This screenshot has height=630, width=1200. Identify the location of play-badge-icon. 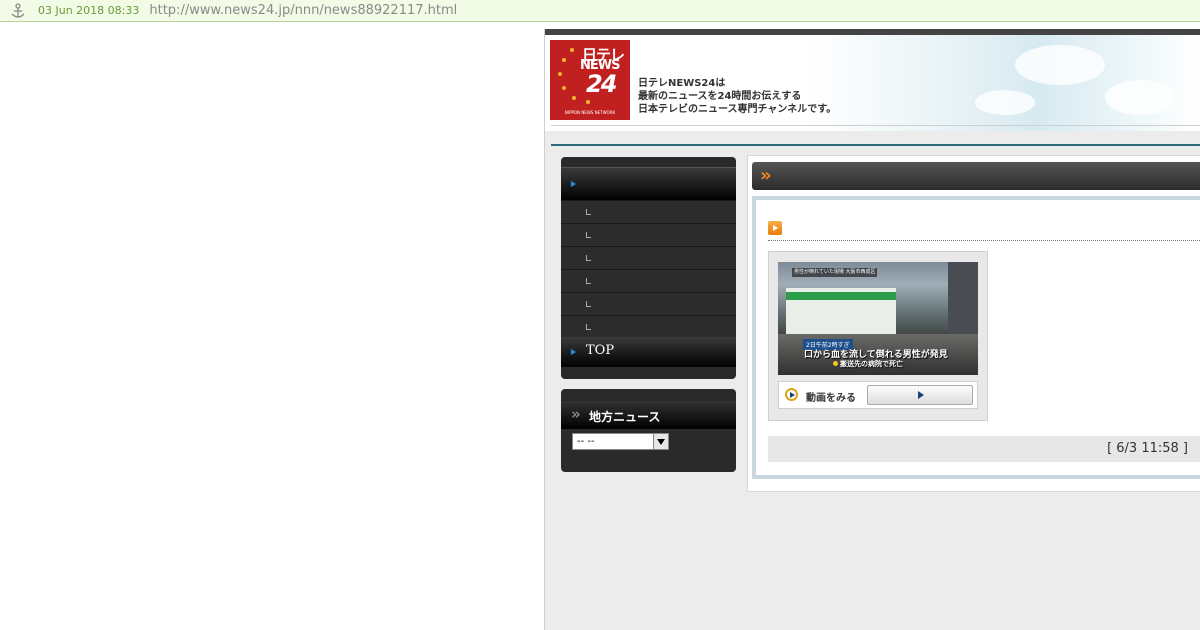
(775, 228).